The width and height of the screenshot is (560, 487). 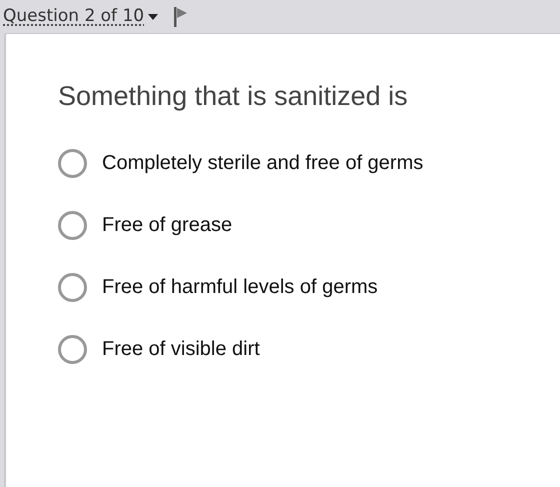 What do you see at coordinates (153, 17) in the screenshot?
I see `caret-icon` at bounding box center [153, 17].